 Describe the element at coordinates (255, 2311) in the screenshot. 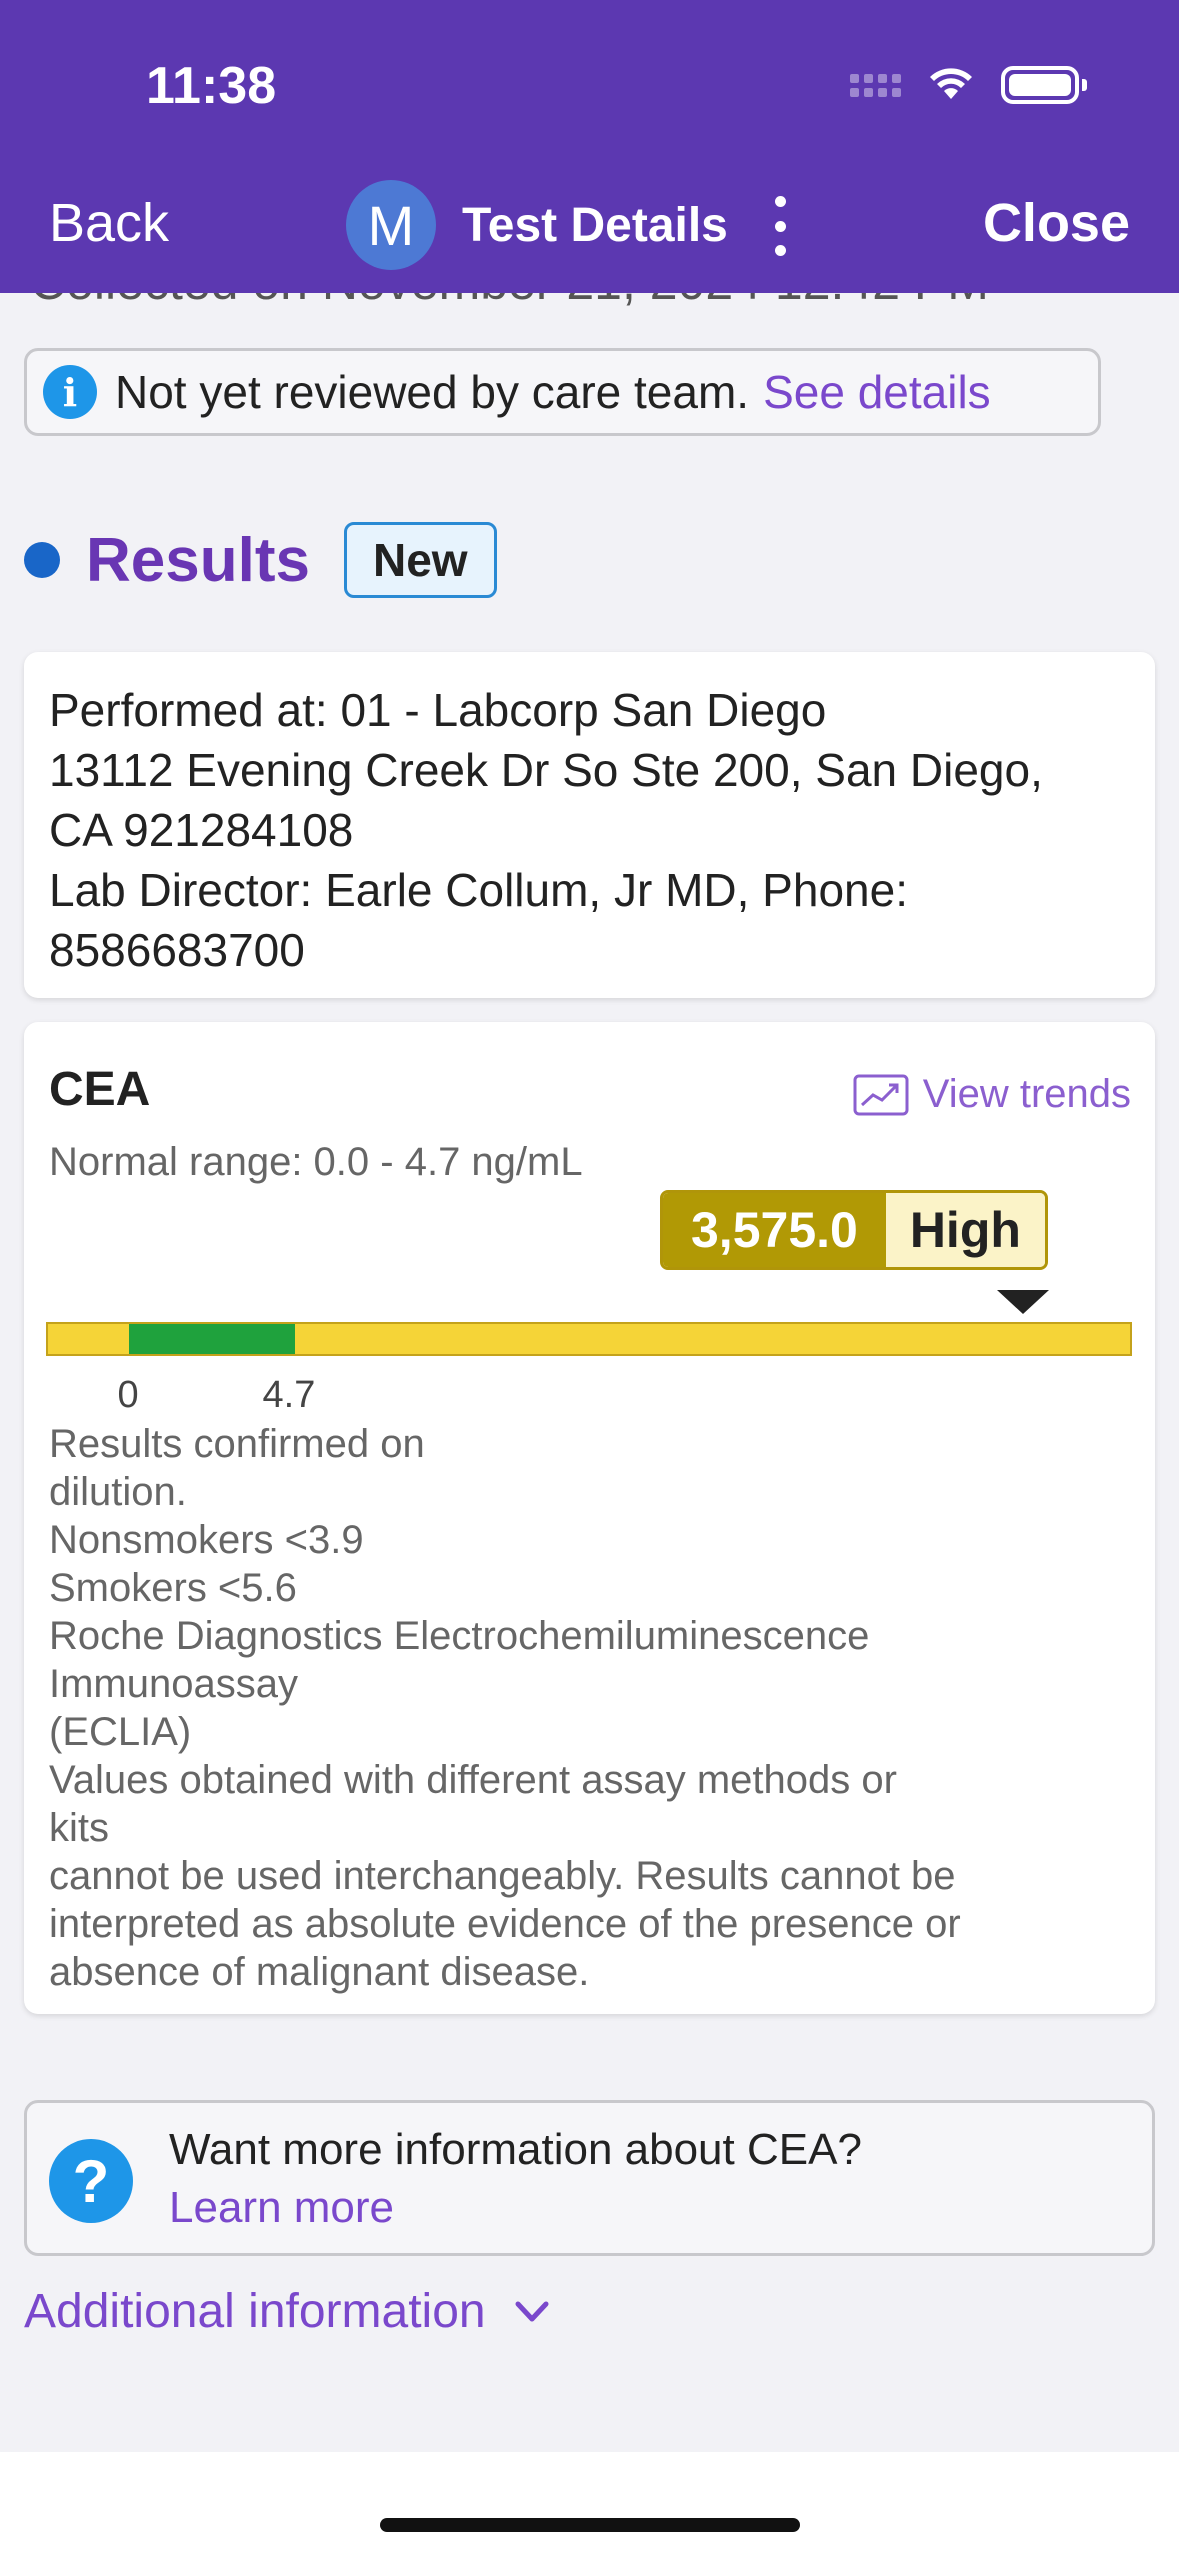

I see `additional-info-label: Additional information` at that location.